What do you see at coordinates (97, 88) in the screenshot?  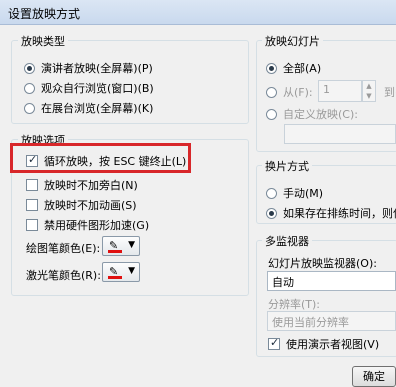 I see `radio-browse-window-label: 观众自行浏览(窗口)(B)` at bounding box center [97, 88].